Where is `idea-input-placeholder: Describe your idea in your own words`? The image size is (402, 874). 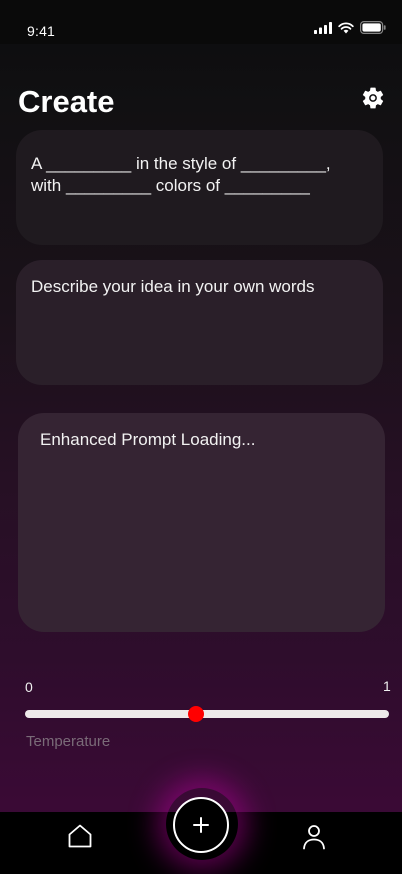
idea-input-placeholder: Describe your idea in your own words is located at coordinates (173, 286).